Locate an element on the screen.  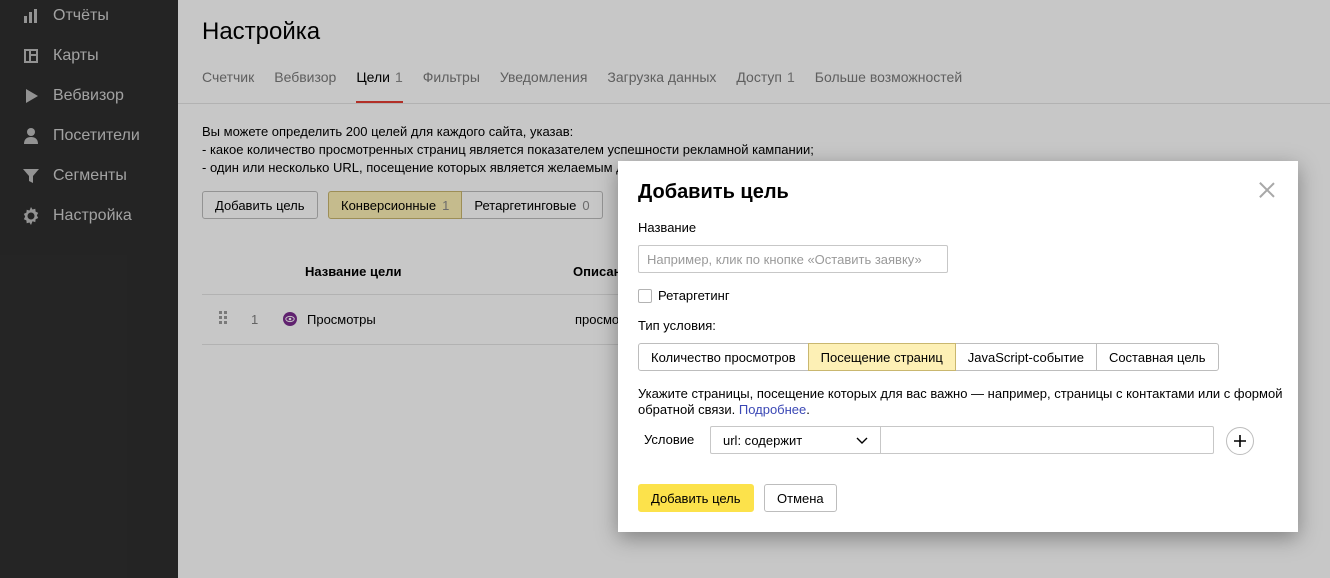
condition-js-event-button: JavaScript-событие is located at coordinates (1025, 357).